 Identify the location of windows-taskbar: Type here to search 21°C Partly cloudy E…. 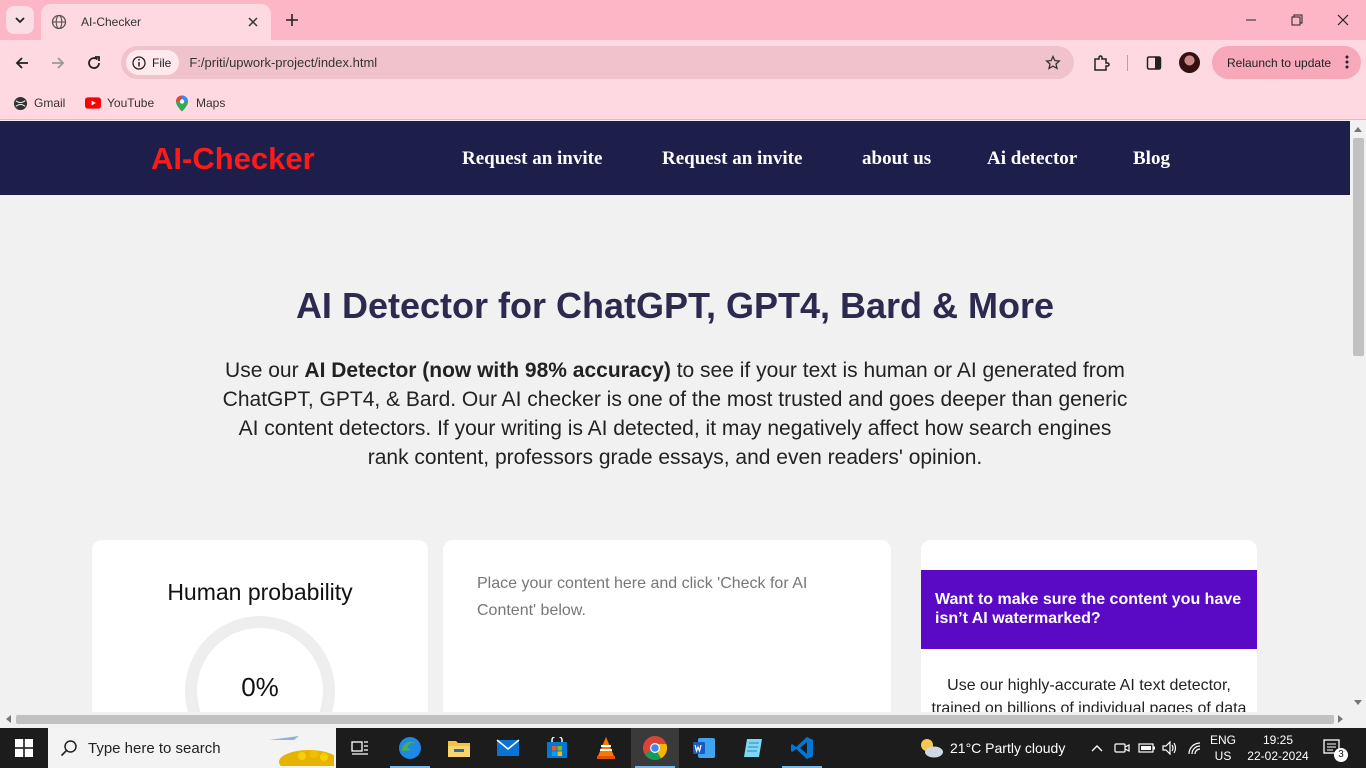
(683, 748).